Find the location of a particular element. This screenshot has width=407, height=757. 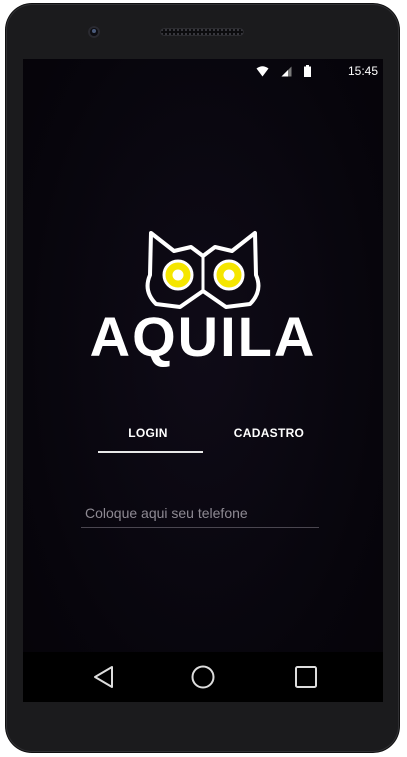

active-tab-indicator is located at coordinates (150, 452).